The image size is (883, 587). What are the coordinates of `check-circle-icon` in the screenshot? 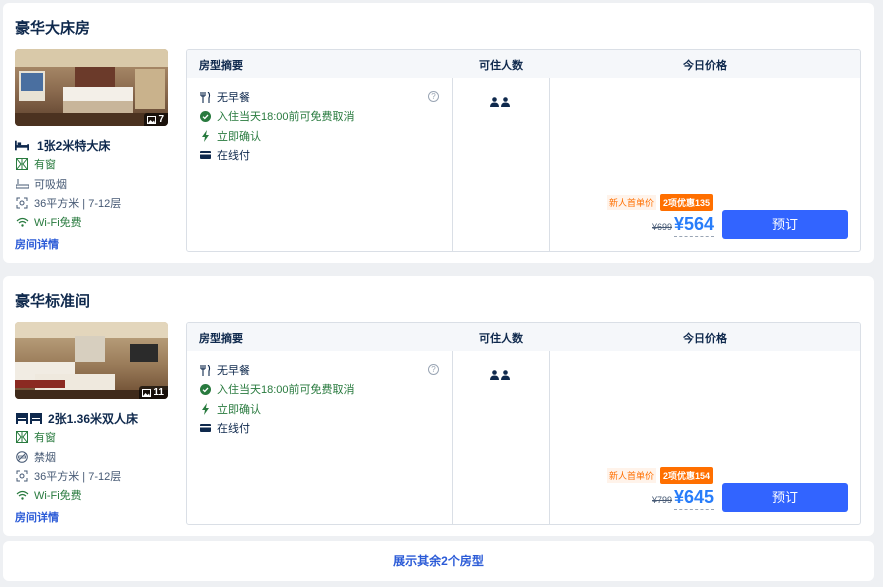 It's located at (205, 116).